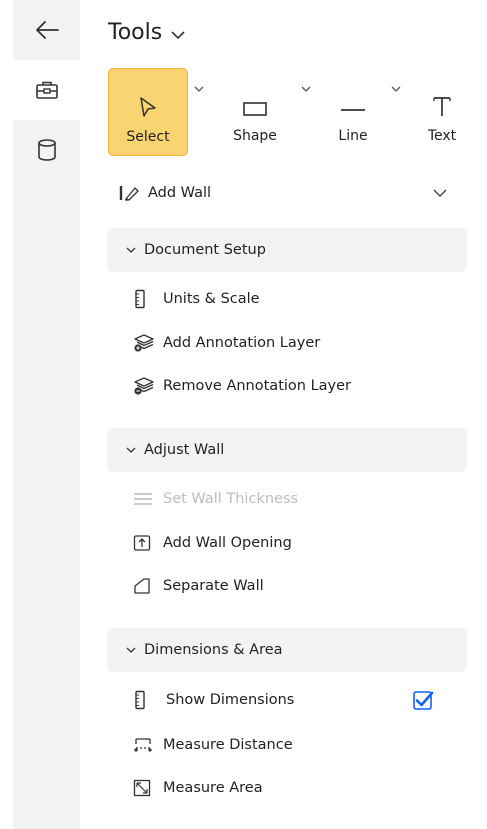 The height and width of the screenshot is (829, 487). Describe the element at coordinates (228, 745) in the screenshot. I see `item-label: Measure Distance` at that location.